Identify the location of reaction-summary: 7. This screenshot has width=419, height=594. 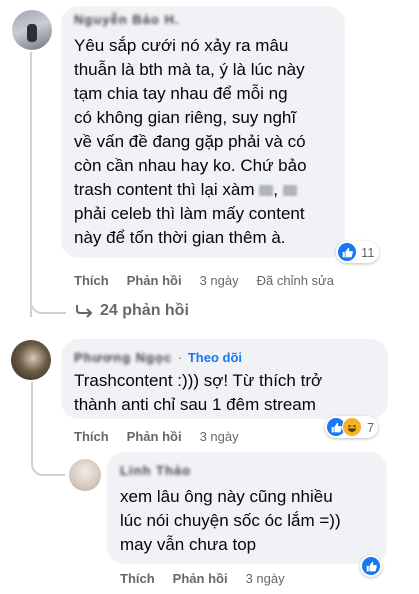
(352, 427).